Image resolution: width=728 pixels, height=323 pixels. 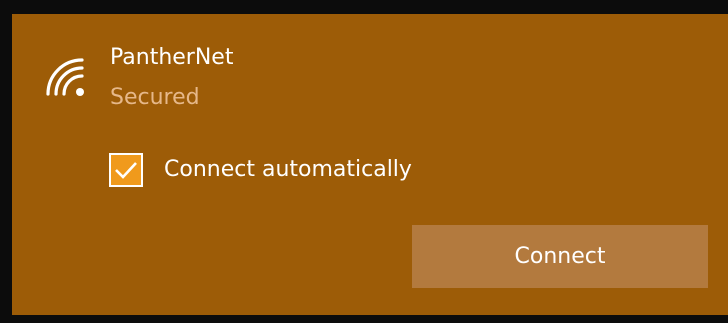 I want to click on connect-automatically-option: Connect automatically, so click(x=260, y=170).